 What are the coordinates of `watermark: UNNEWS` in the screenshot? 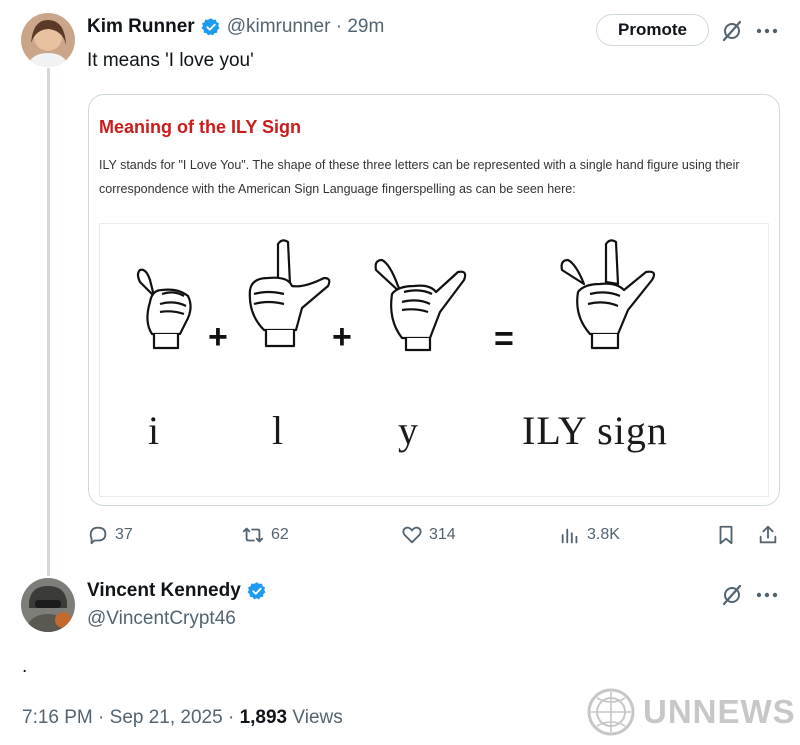 It's located at (691, 712).